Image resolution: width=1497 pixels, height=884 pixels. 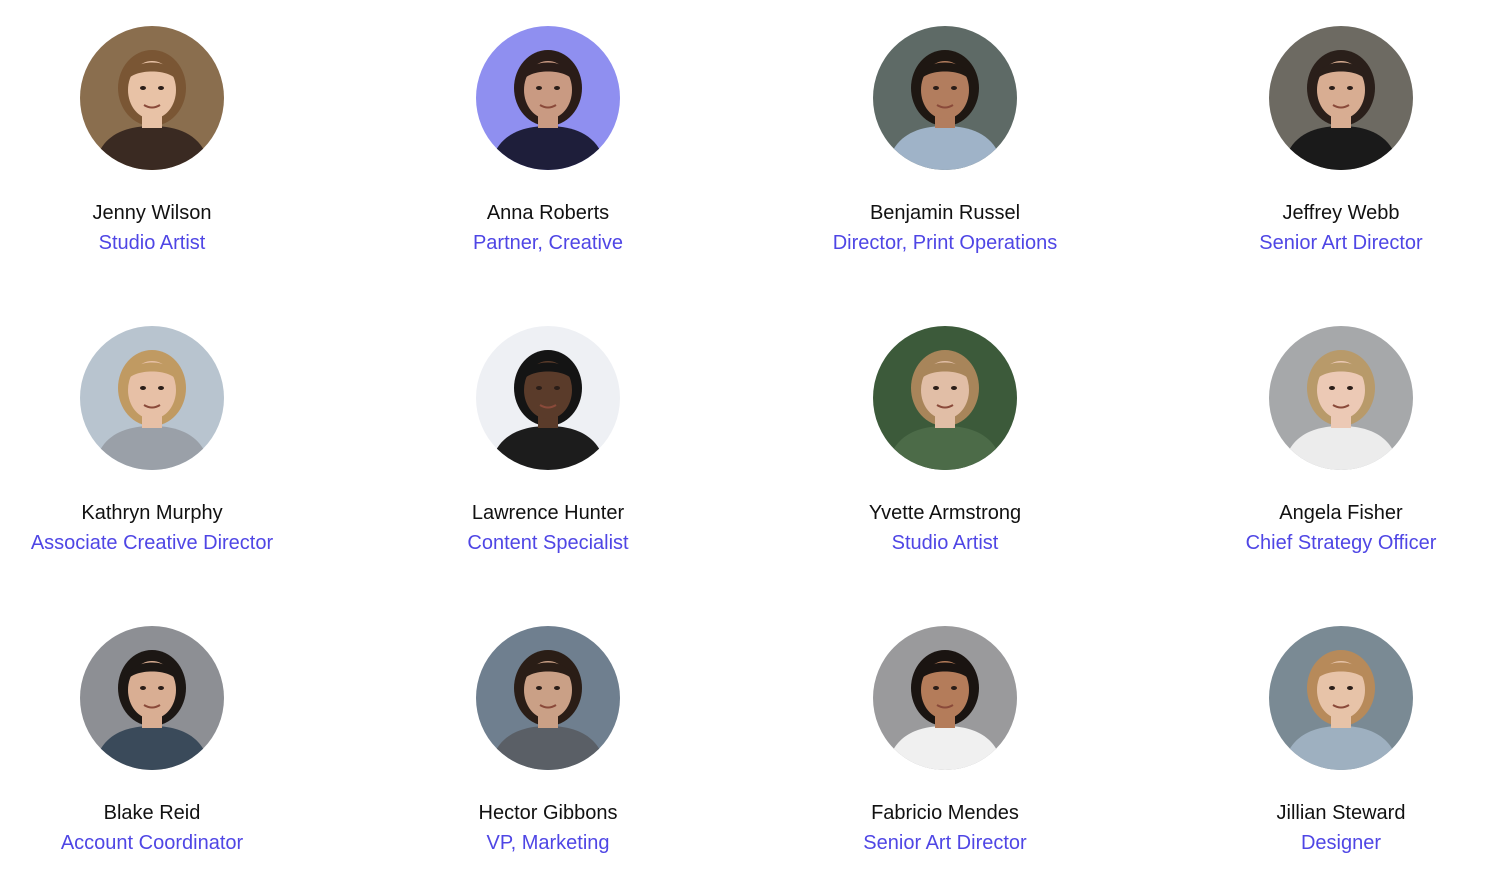 What do you see at coordinates (945, 513) in the screenshot?
I see `member-name: Yvette Armstrong` at bounding box center [945, 513].